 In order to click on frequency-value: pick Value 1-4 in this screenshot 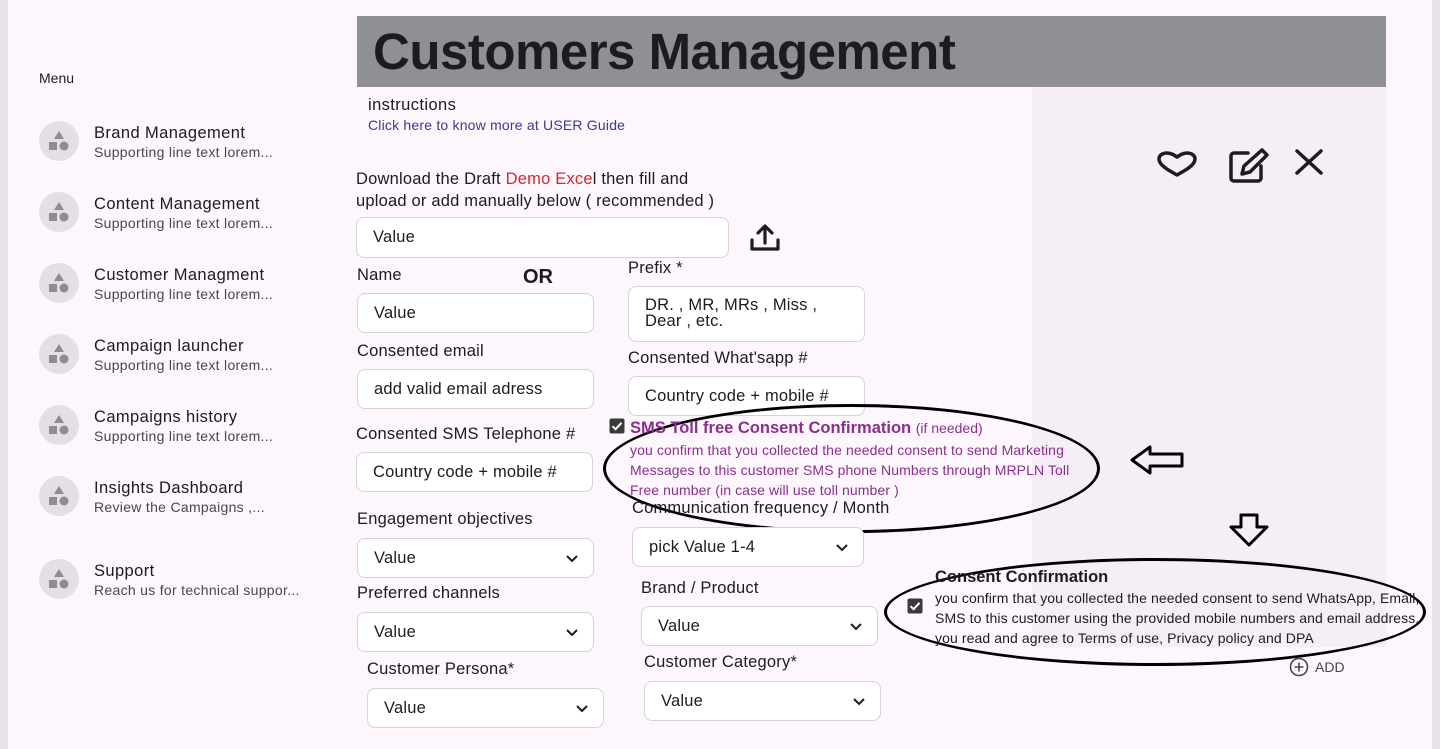, I will do `click(702, 546)`.